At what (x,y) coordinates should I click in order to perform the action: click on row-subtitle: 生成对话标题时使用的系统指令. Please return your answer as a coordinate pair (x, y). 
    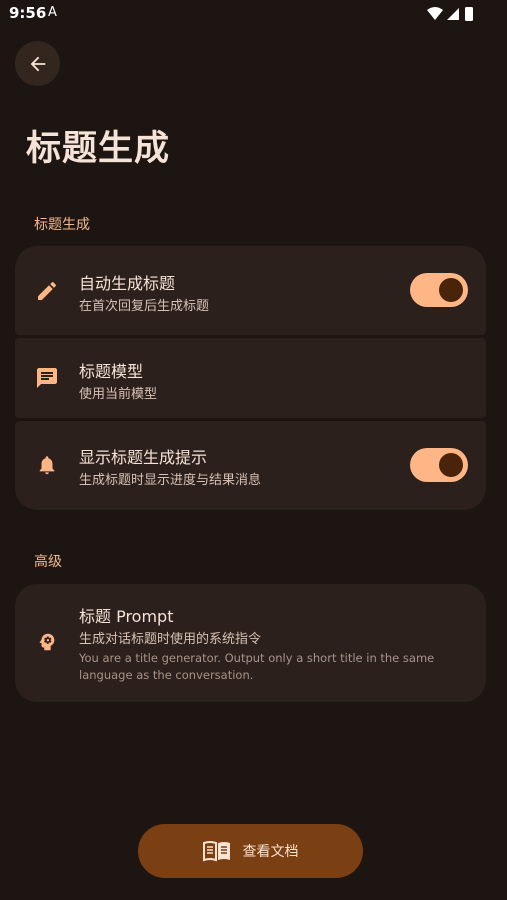
    Looking at the image, I should click on (170, 639).